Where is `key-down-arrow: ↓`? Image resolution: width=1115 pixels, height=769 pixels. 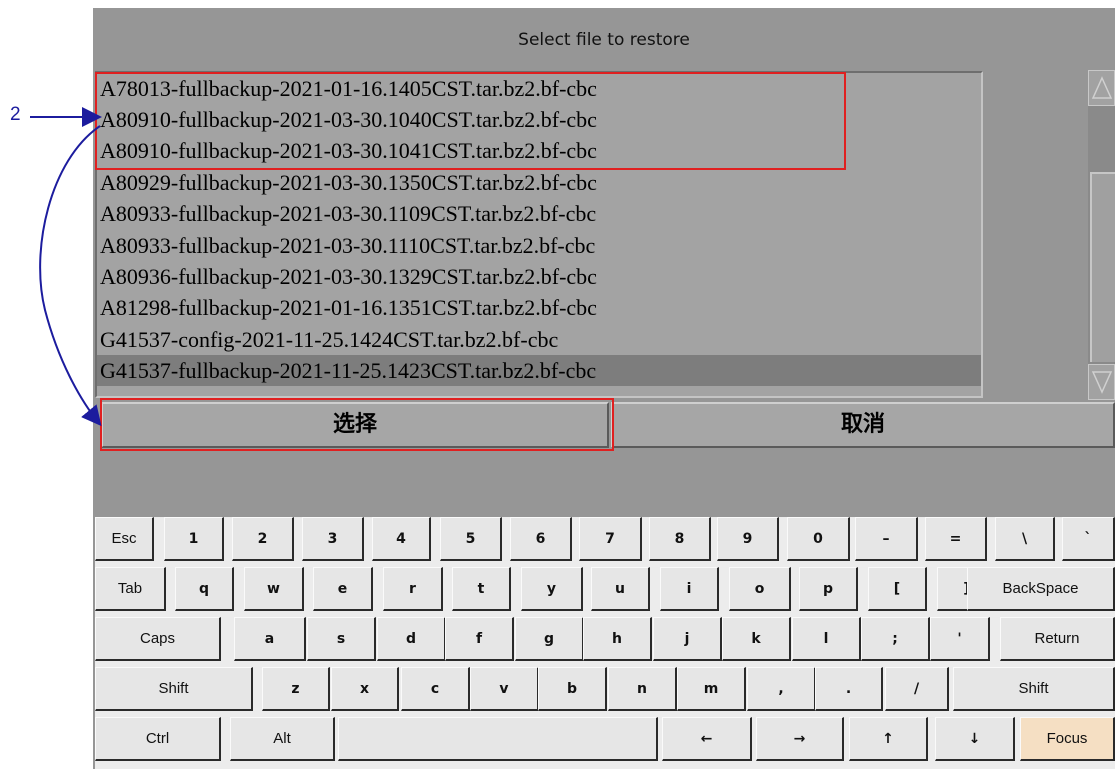
key-down-arrow: ↓ is located at coordinates (975, 739).